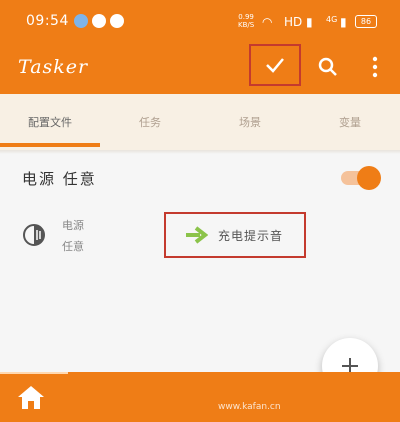 This screenshot has height=422, width=400. I want to click on watermark: www.kafan.cn, so click(249, 407).